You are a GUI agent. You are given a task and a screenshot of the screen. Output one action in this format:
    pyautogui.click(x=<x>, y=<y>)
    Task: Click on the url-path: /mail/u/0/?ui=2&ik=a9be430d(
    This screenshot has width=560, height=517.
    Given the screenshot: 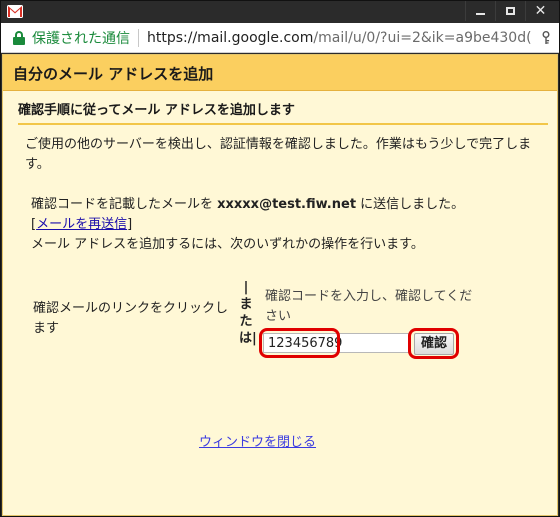 What is the action you would take?
    pyautogui.click(x=422, y=37)
    